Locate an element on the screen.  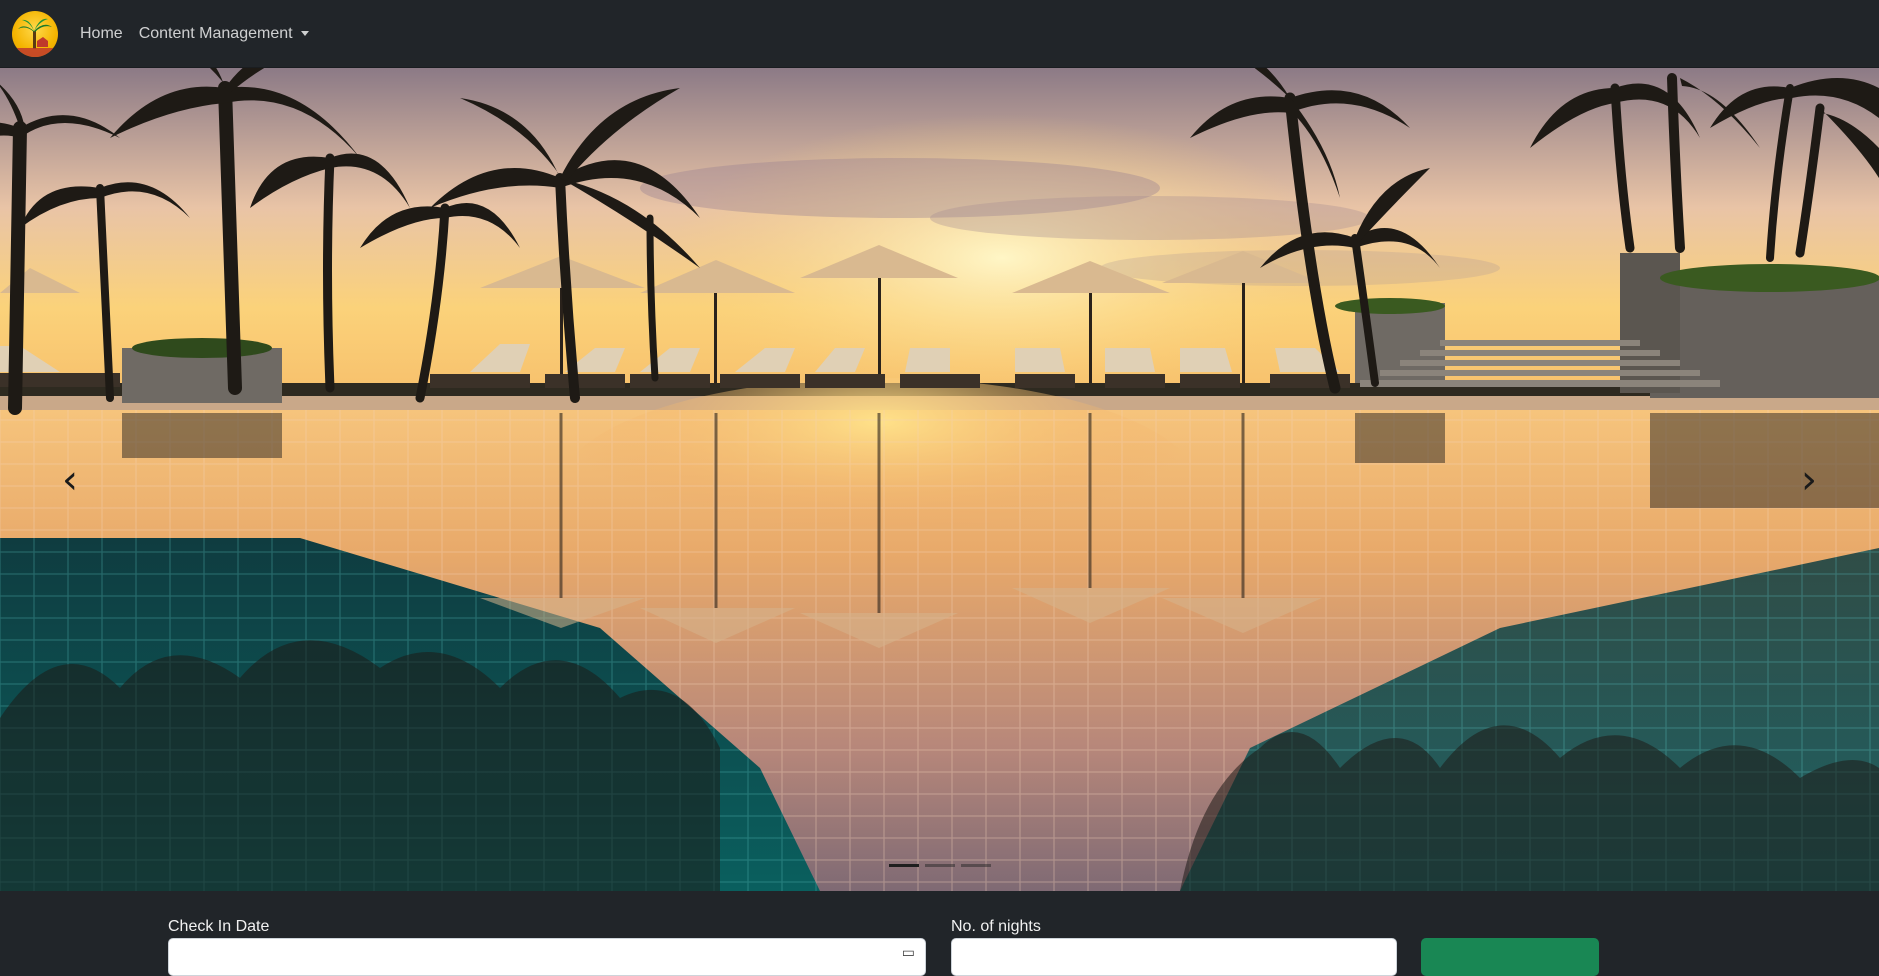
nav-home-link: Home is located at coordinates (101, 34).